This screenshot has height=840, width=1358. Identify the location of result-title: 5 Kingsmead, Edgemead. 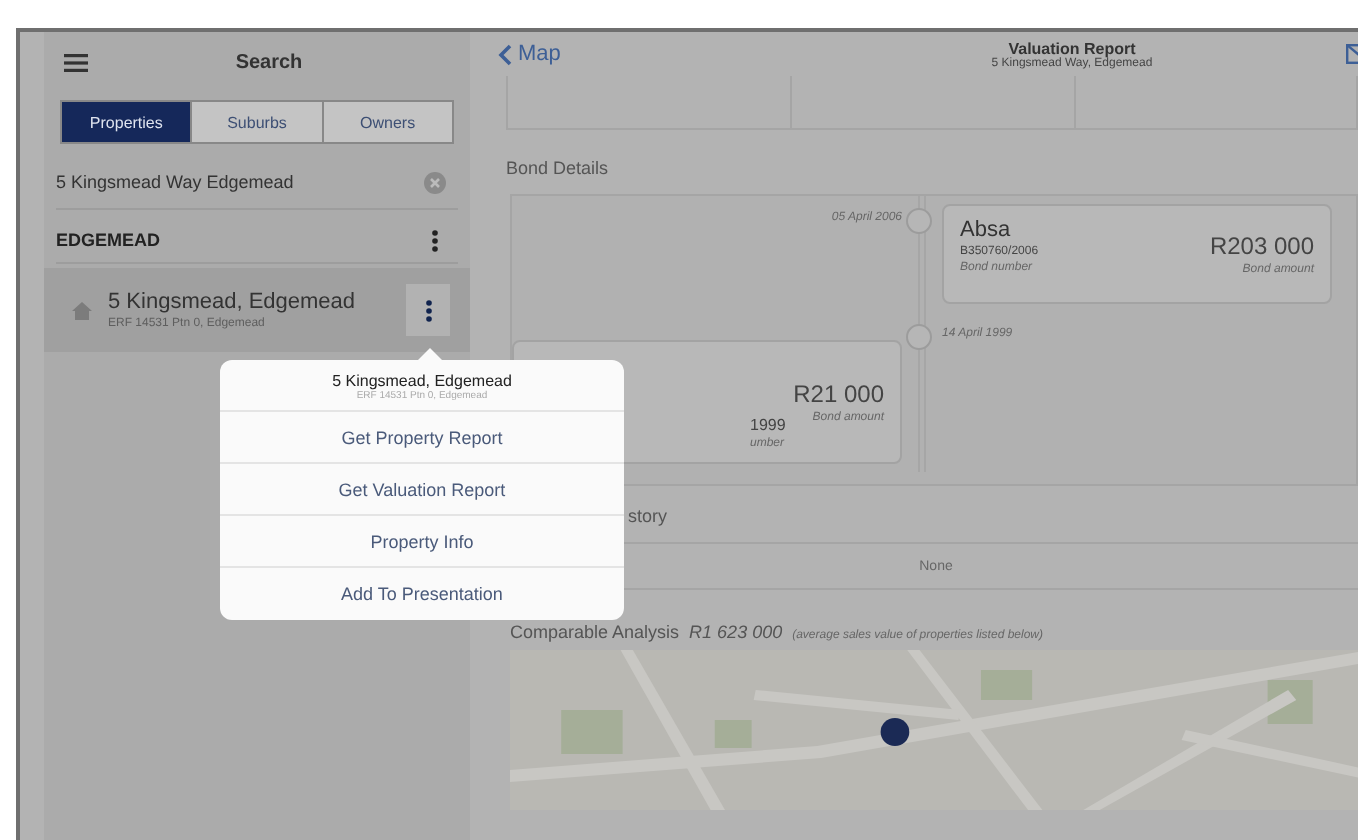
(233, 302).